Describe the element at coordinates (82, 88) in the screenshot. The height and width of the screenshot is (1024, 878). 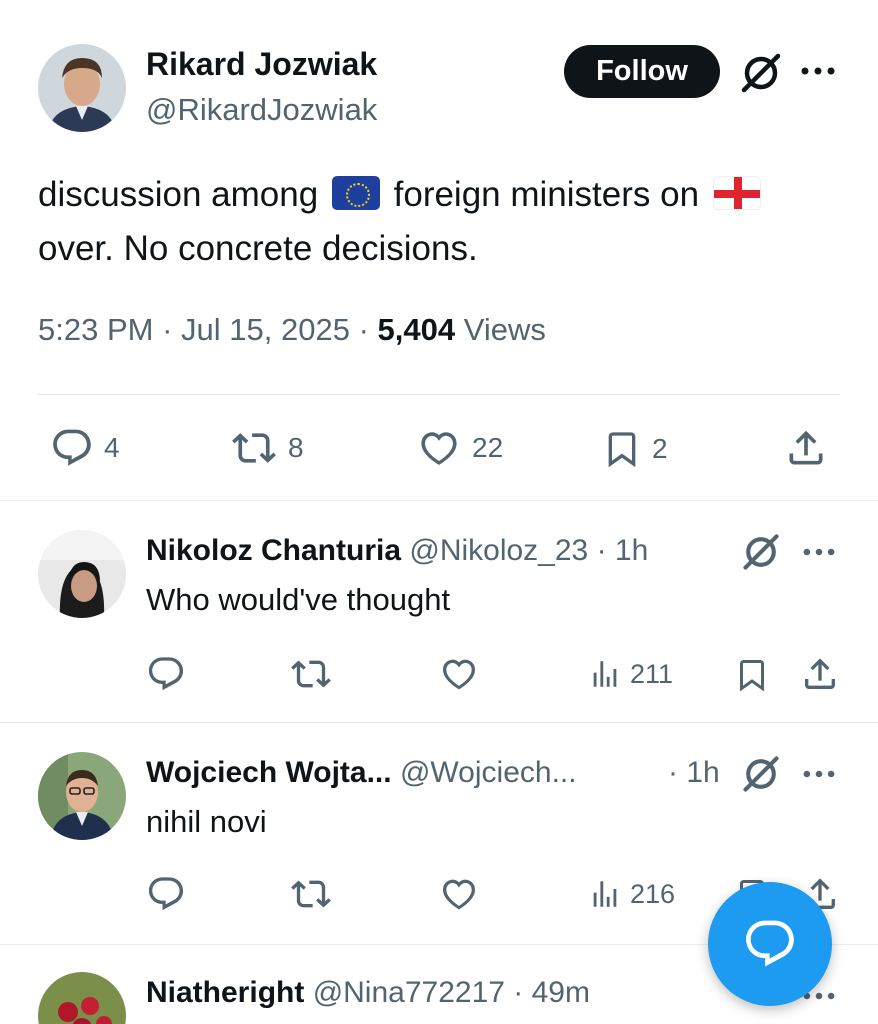
I see `author-avatar` at that location.